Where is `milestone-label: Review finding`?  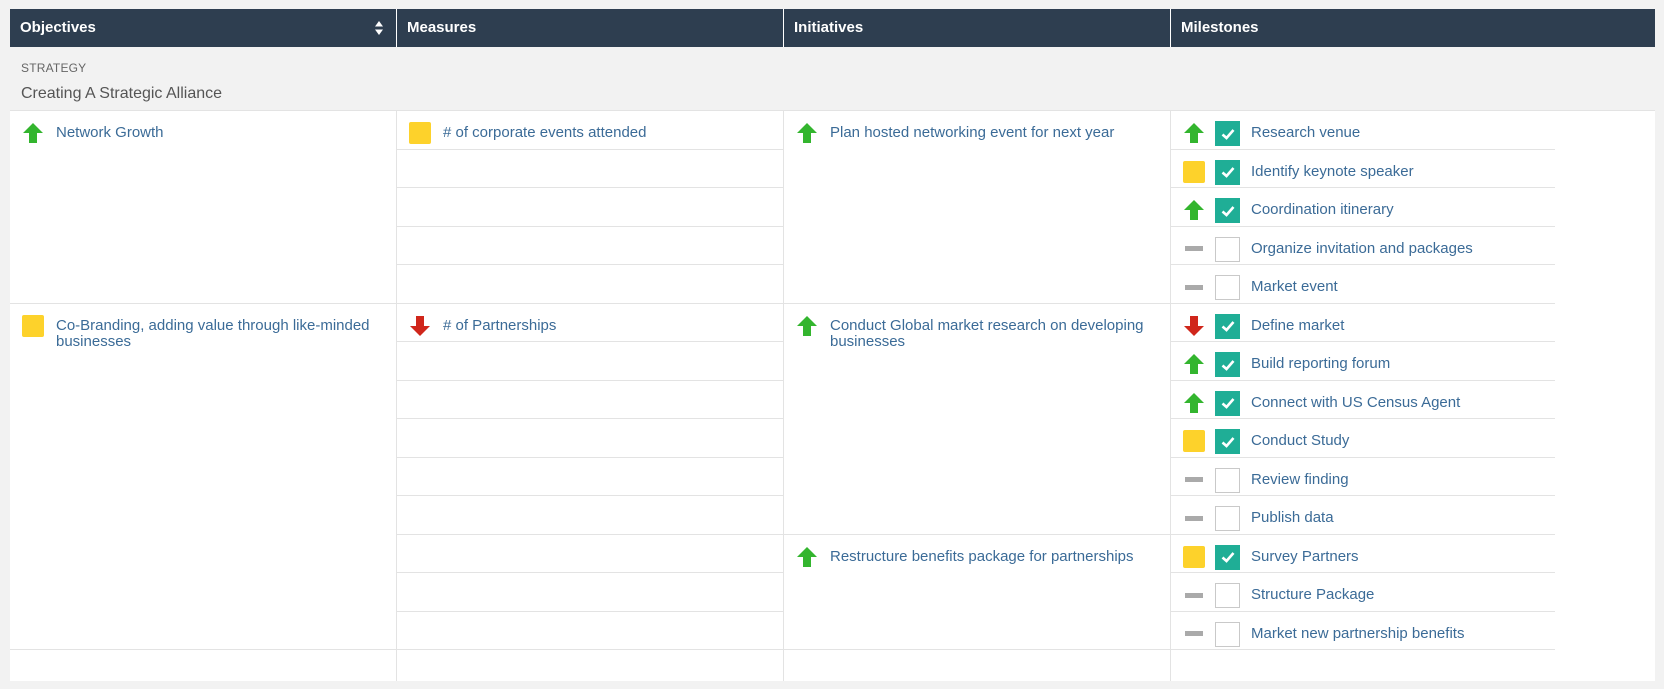
milestone-label: Review finding is located at coordinates (1300, 478).